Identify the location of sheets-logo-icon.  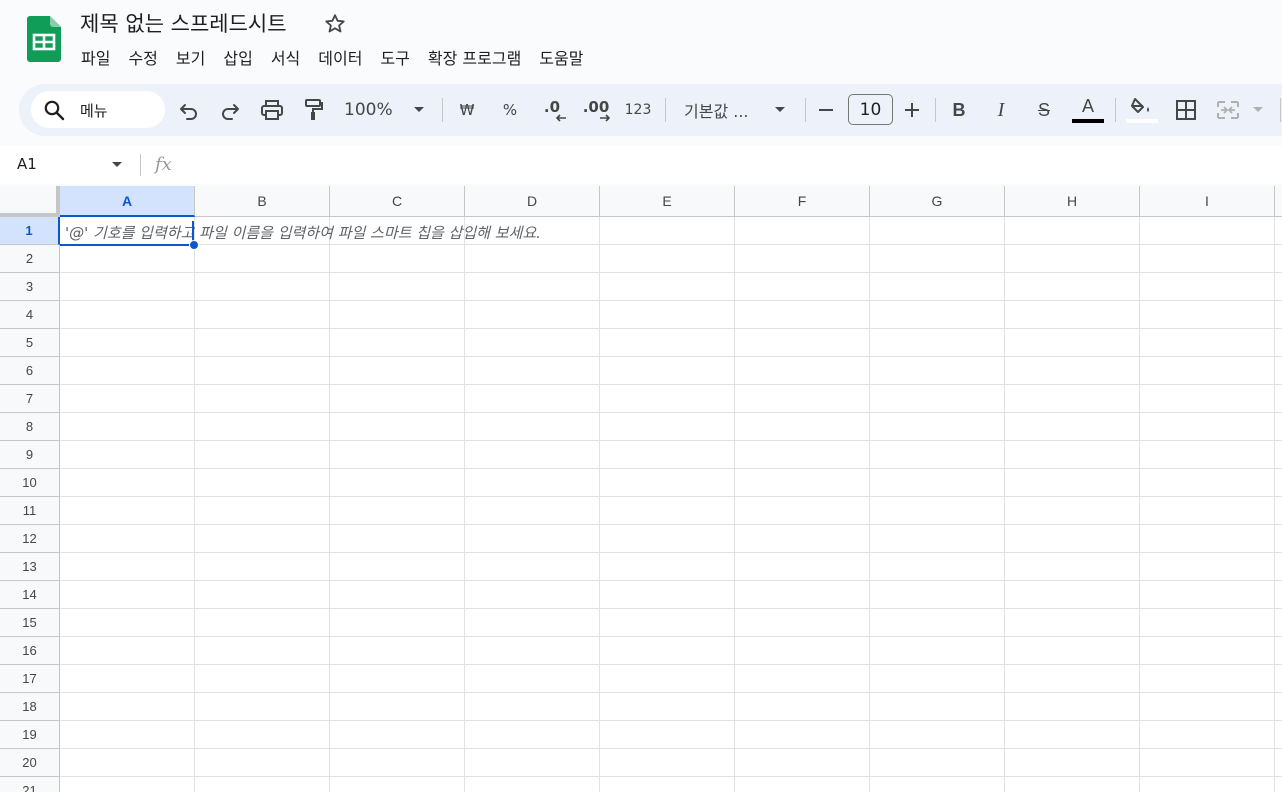
(44, 39).